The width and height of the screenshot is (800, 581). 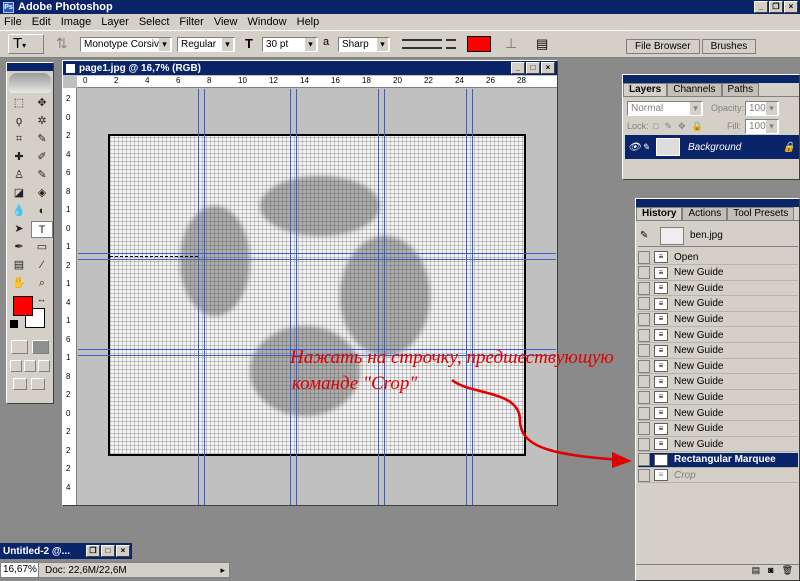 I want to click on path-selection-tool-icon: ➤, so click(x=19, y=229).